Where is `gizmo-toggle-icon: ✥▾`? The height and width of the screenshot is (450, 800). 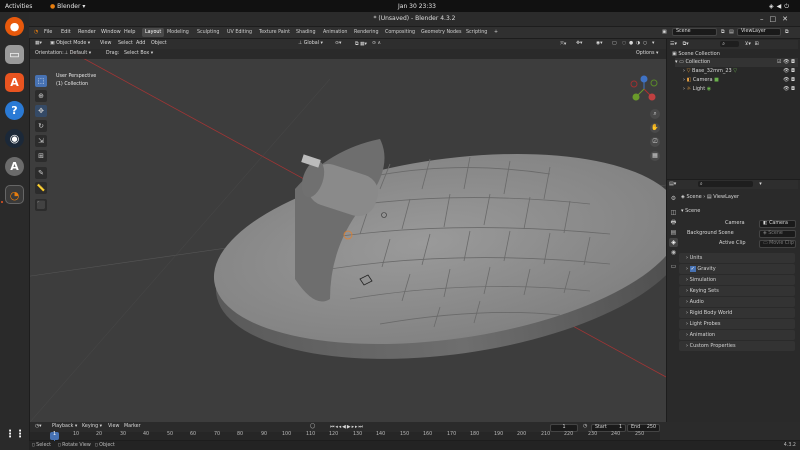 gizmo-toggle-icon: ✥▾ is located at coordinates (579, 43).